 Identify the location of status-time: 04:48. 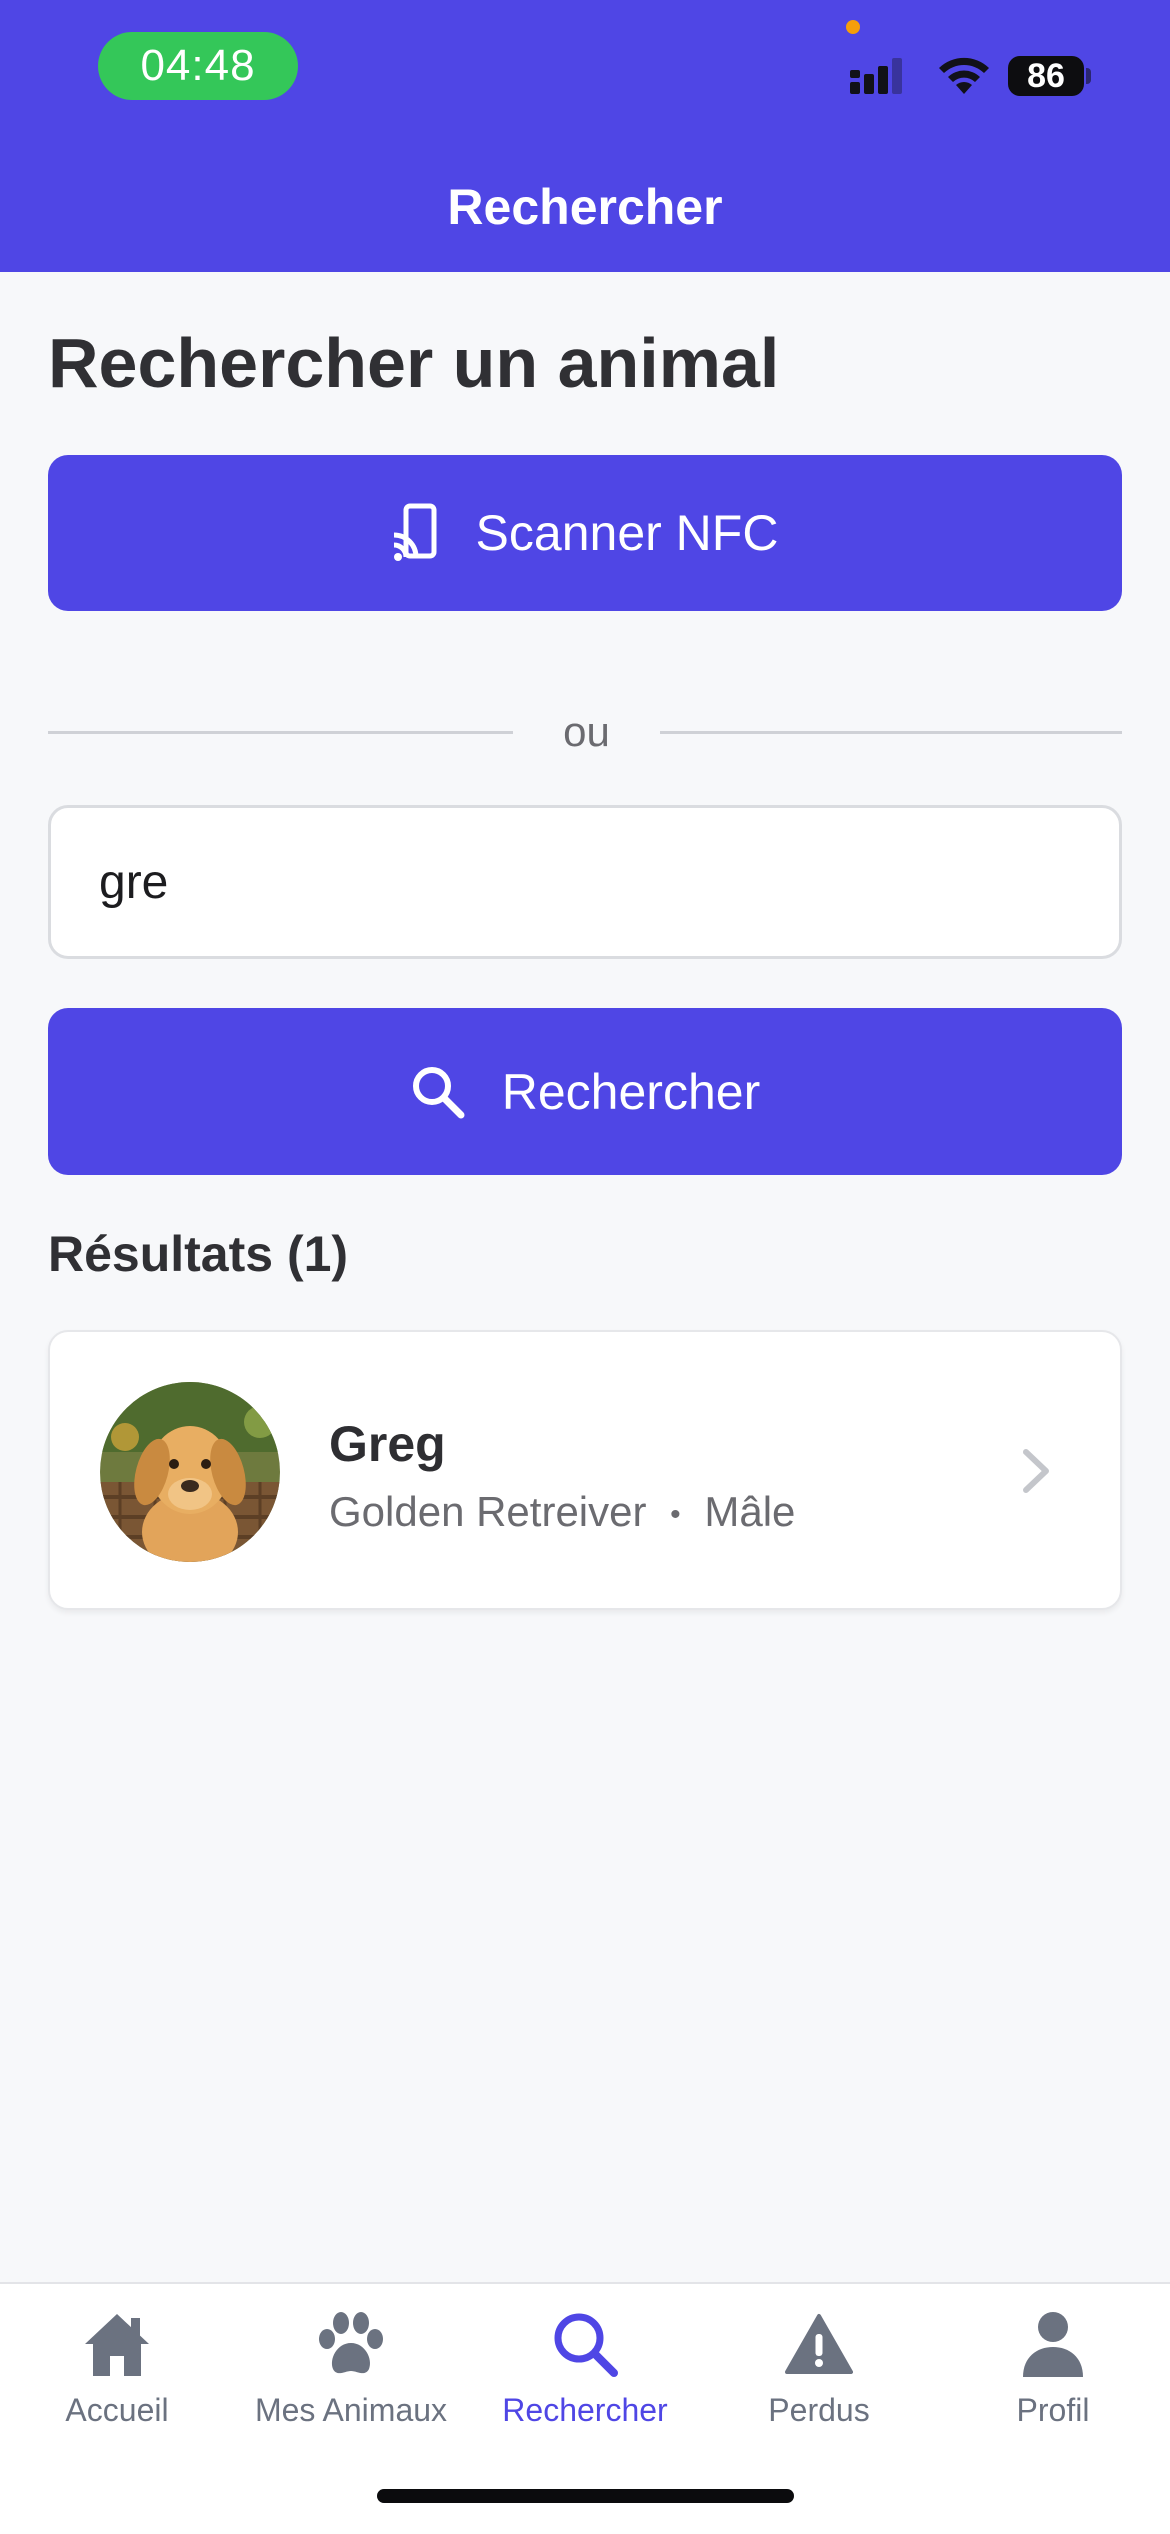
(198, 66).